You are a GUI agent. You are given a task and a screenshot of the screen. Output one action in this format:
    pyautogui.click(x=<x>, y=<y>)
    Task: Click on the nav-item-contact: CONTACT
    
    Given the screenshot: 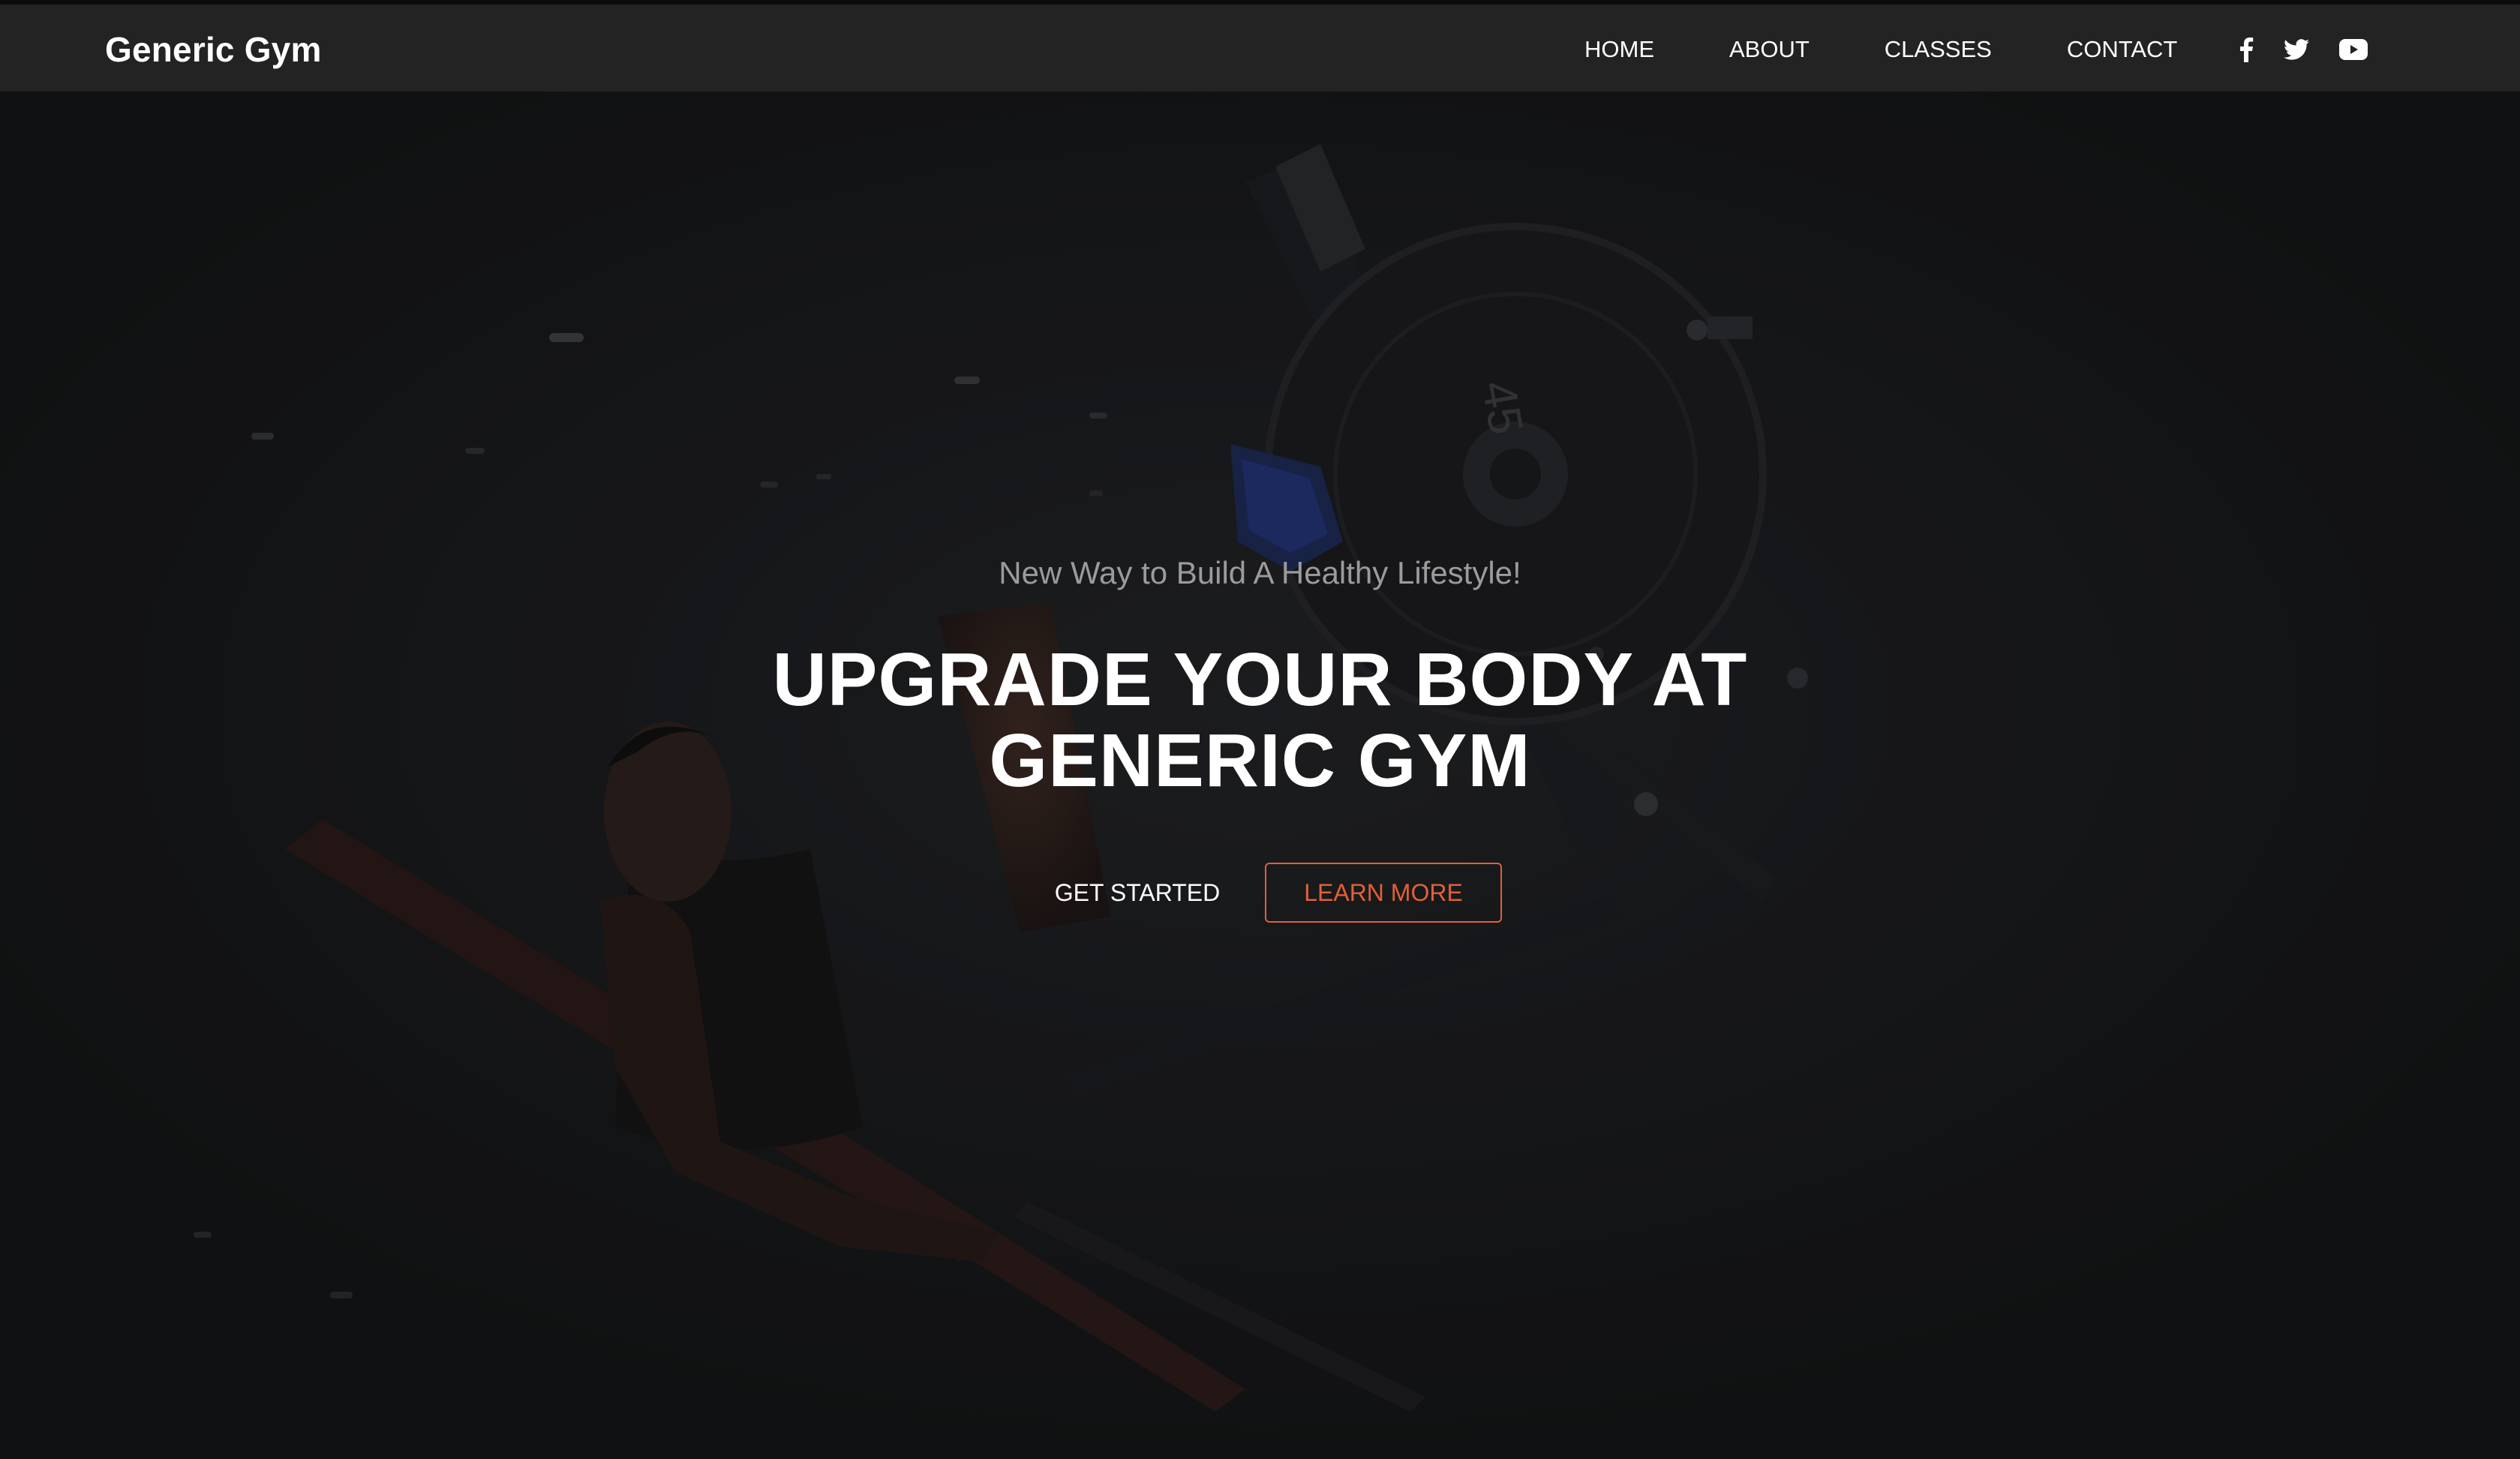 What is the action you would take?
    pyautogui.click(x=2122, y=50)
    